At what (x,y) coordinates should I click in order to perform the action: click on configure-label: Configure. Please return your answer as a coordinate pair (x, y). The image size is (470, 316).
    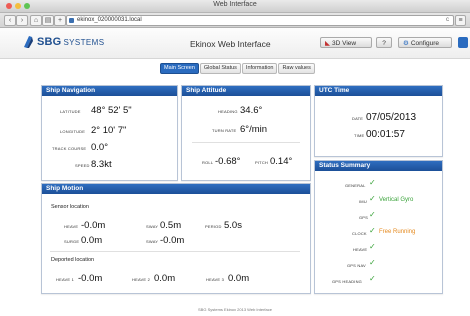
    Looking at the image, I should click on (425, 43).